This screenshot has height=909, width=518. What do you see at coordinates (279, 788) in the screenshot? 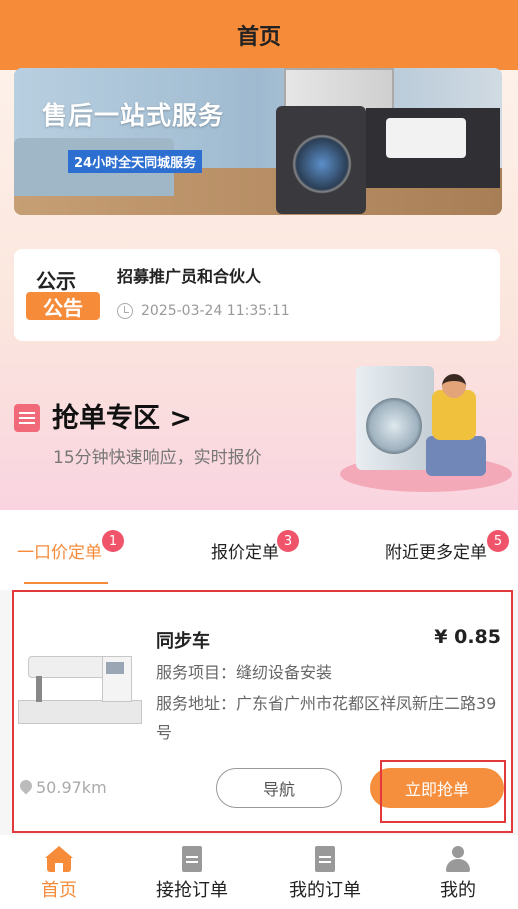
I see `navigate-button: 导航` at bounding box center [279, 788].